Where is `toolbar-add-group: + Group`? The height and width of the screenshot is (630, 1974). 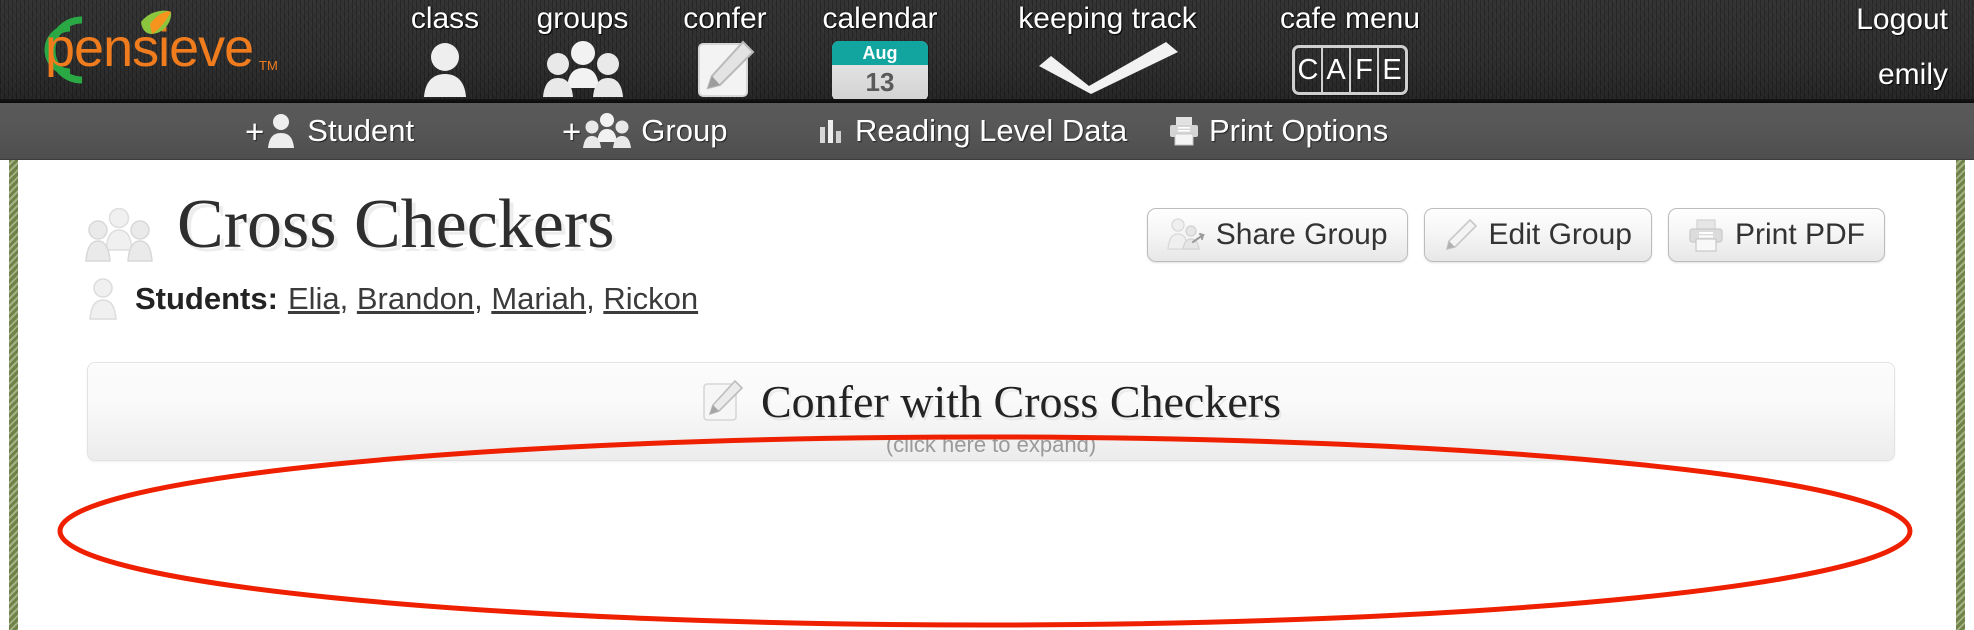 toolbar-add-group: + Group is located at coordinates (644, 131).